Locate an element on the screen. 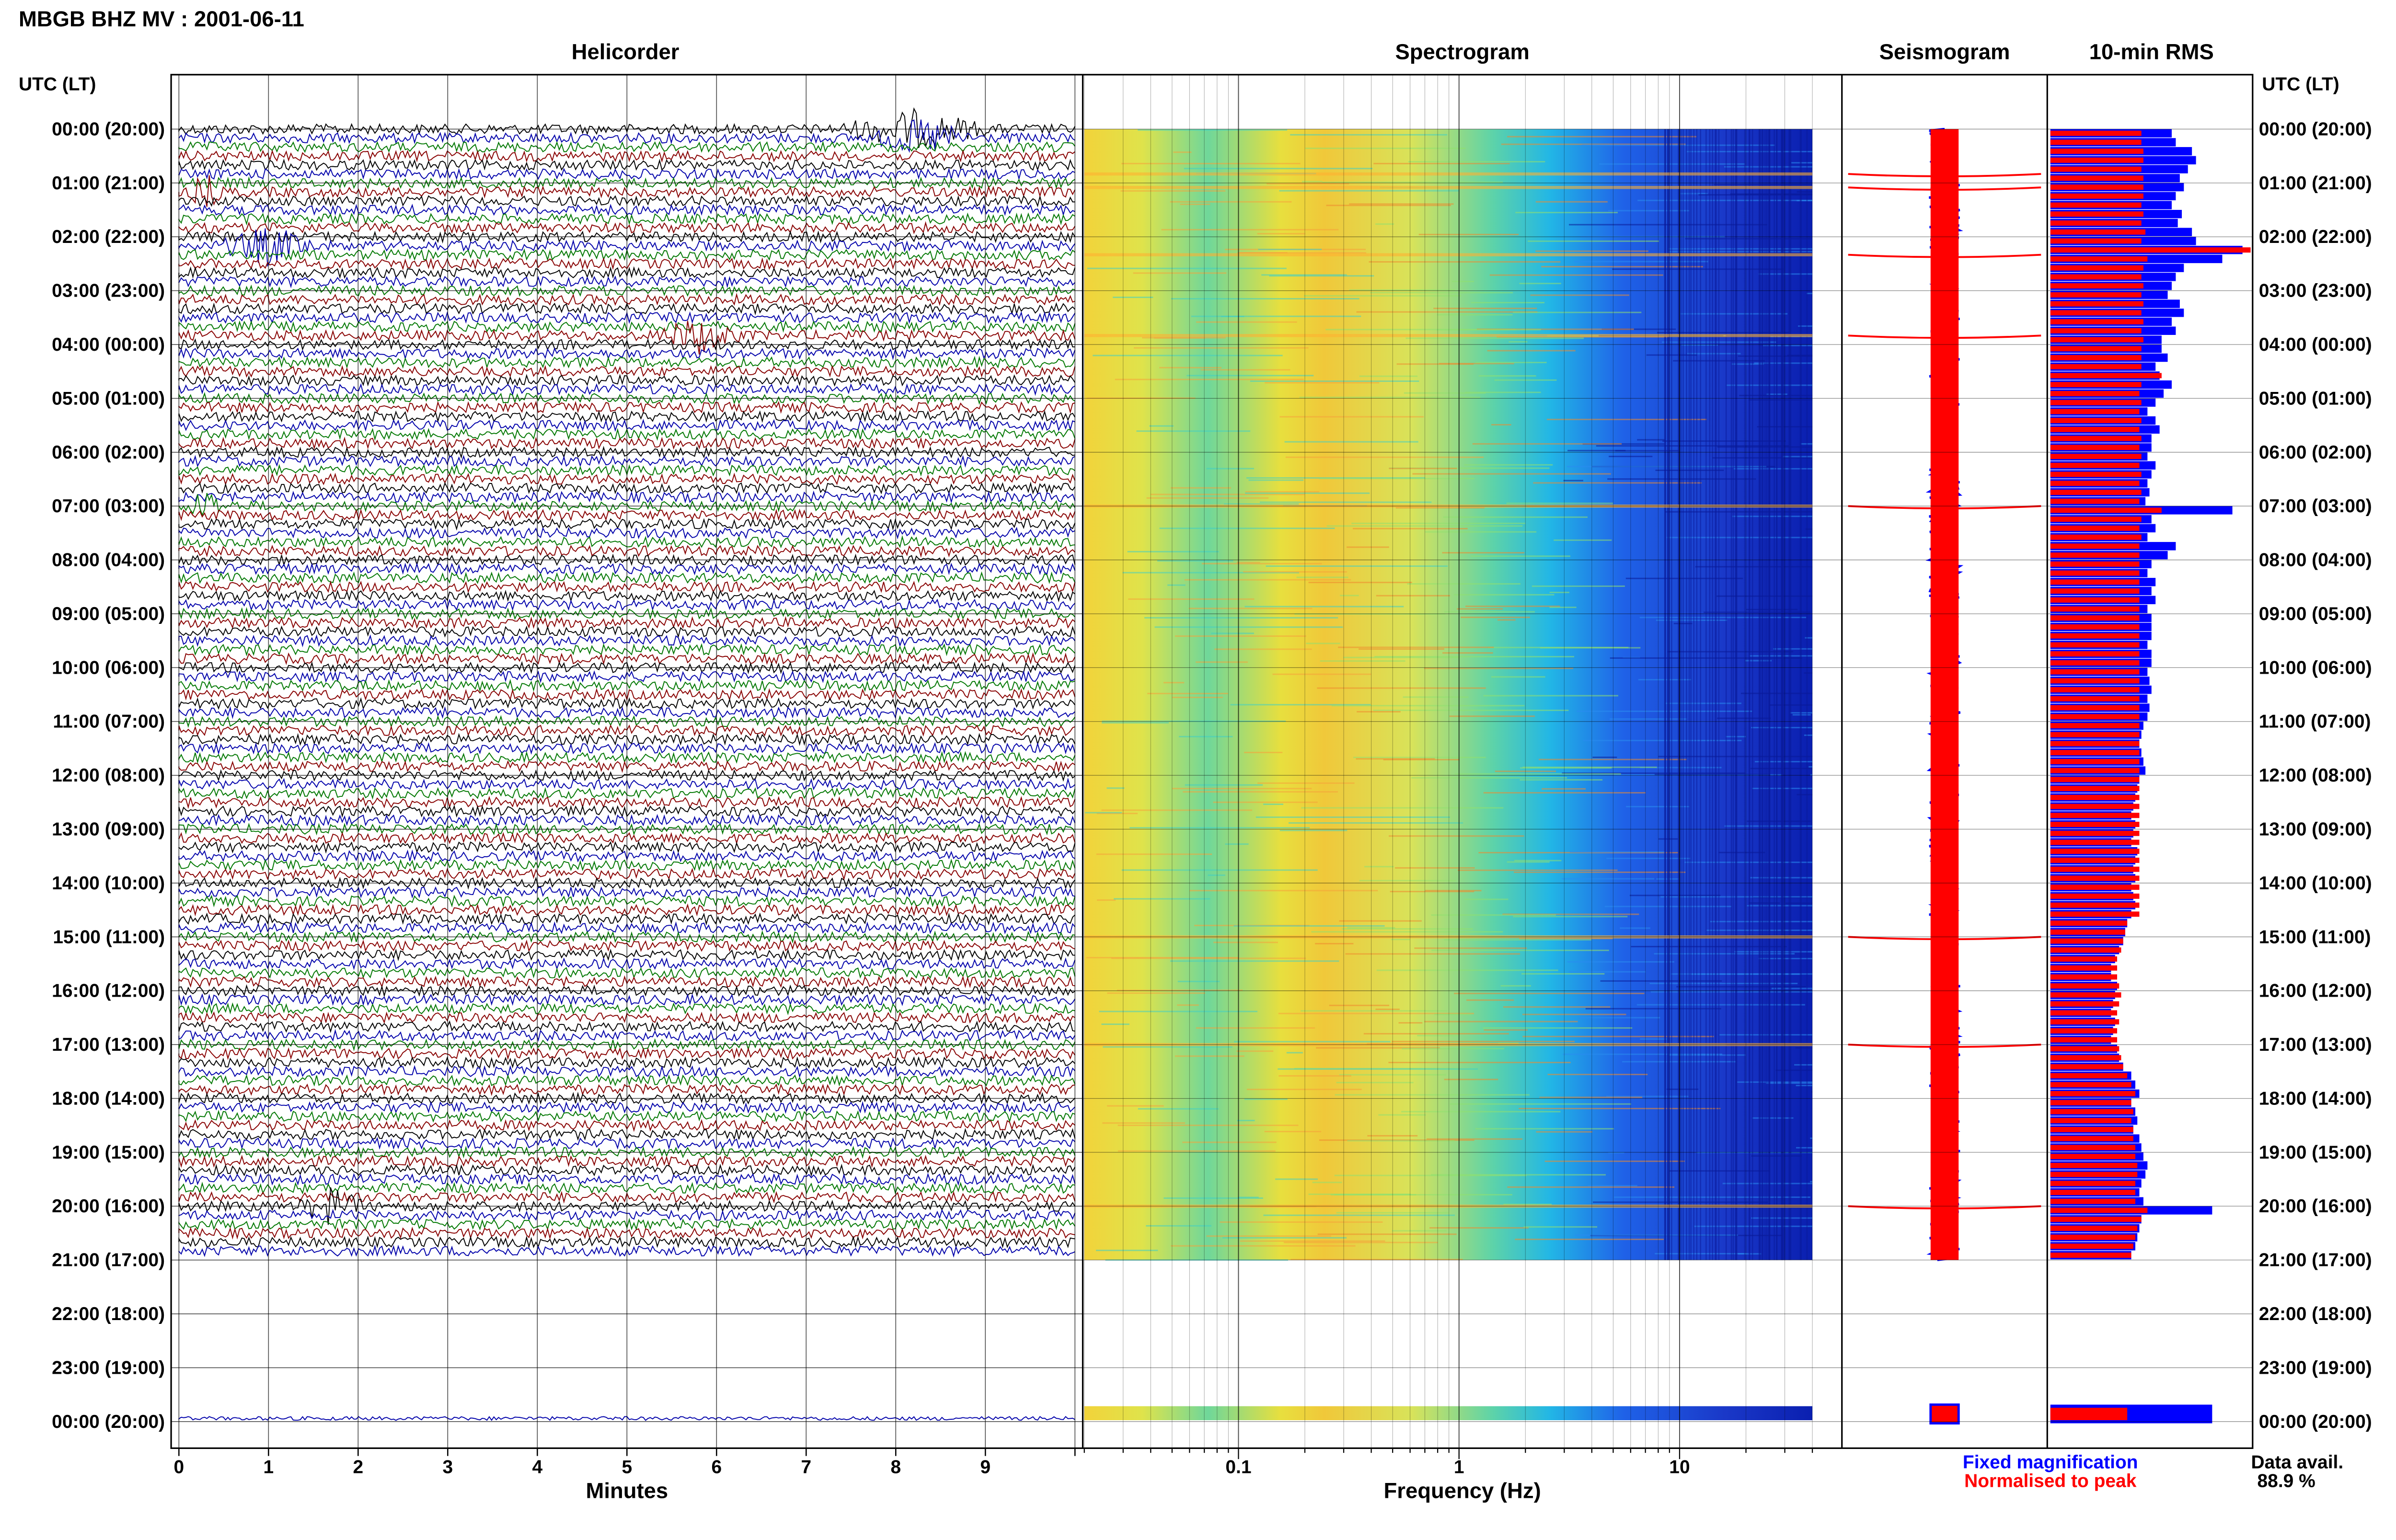 This screenshot has height=1540, width=2396. time-label-left: 18:00 (14:00) is located at coordinates (109, 1098).